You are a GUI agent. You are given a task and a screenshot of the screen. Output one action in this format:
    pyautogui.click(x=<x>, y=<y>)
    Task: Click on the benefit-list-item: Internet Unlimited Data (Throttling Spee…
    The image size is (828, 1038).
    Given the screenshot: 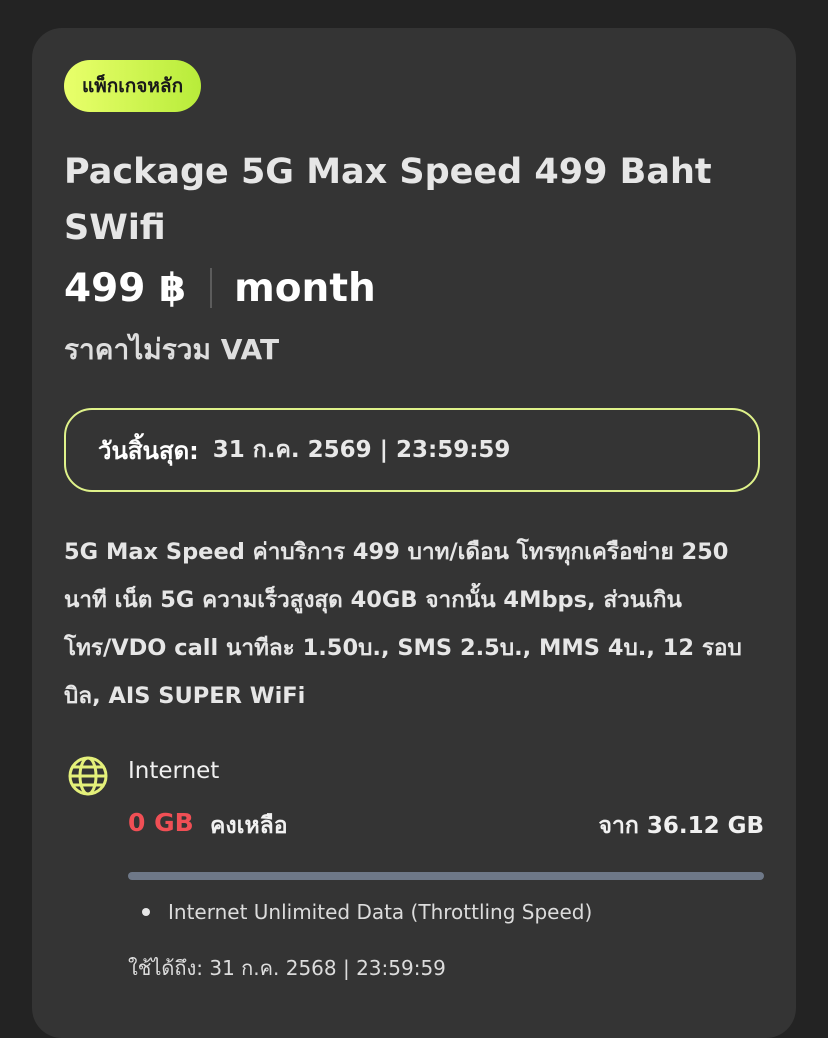 What is the action you would take?
    pyautogui.click(x=367, y=912)
    